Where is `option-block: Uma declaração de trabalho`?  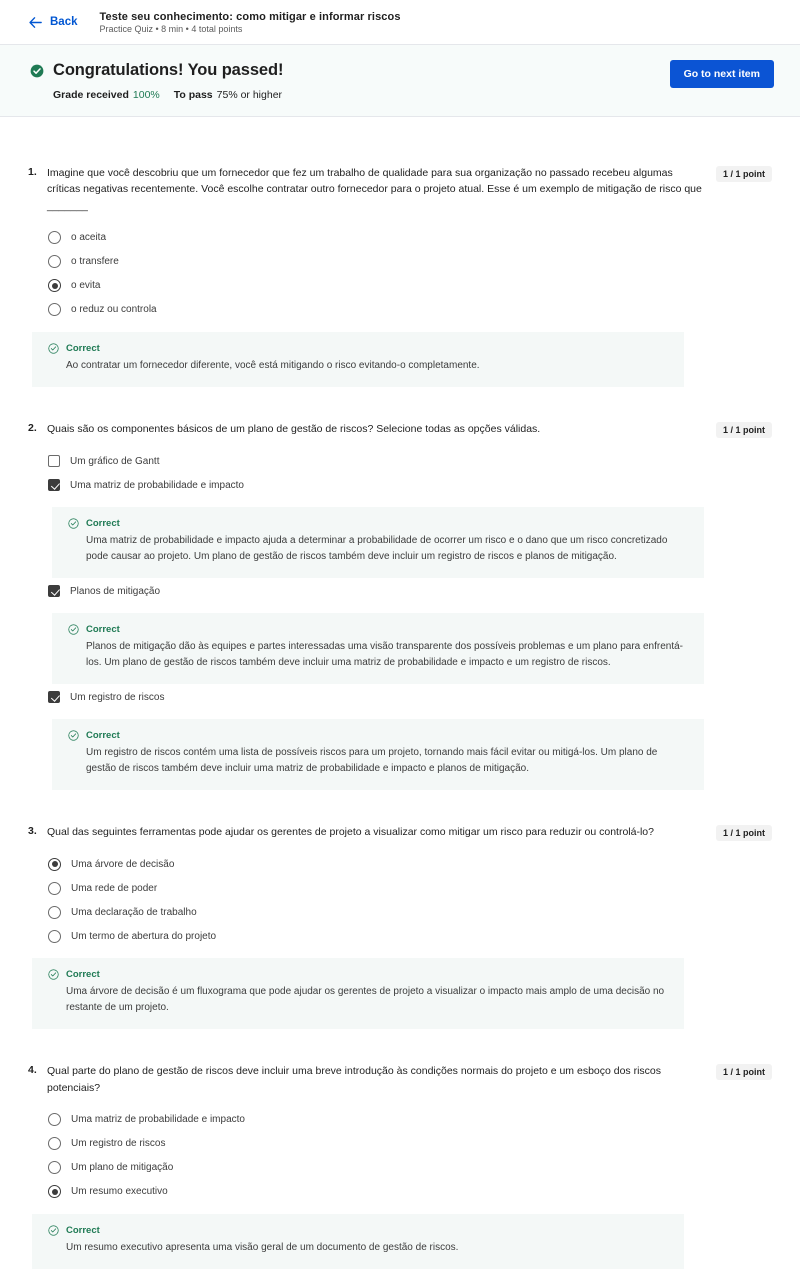 option-block: Uma declaração de trabalho is located at coordinates (410, 912).